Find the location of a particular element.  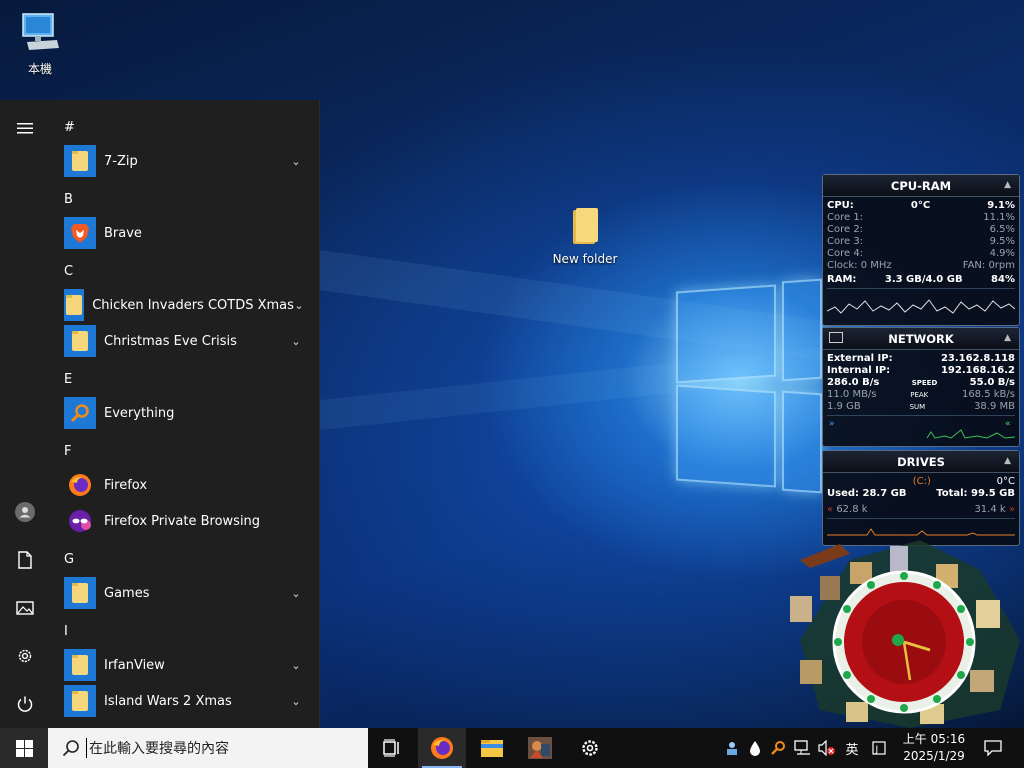

start-menu-rail is located at coordinates (25, 414).